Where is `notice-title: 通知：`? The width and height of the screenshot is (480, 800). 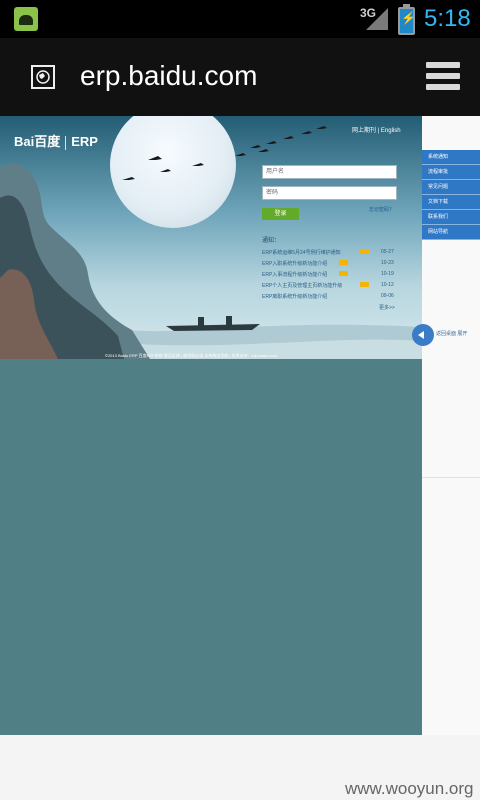 notice-title: 通知： is located at coordinates (271, 241).